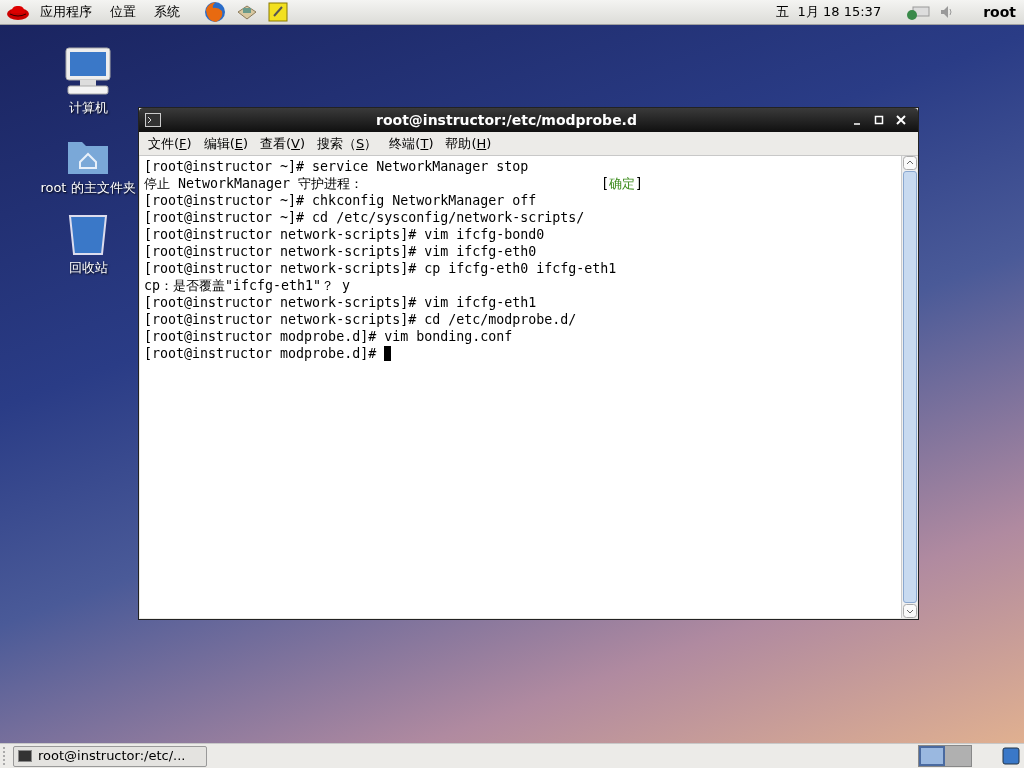 This screenshot has height=768, width=1024. Describe the element at coordinates (167, 12) in the screenshot. I see `panel-menu: 系统` at that location.